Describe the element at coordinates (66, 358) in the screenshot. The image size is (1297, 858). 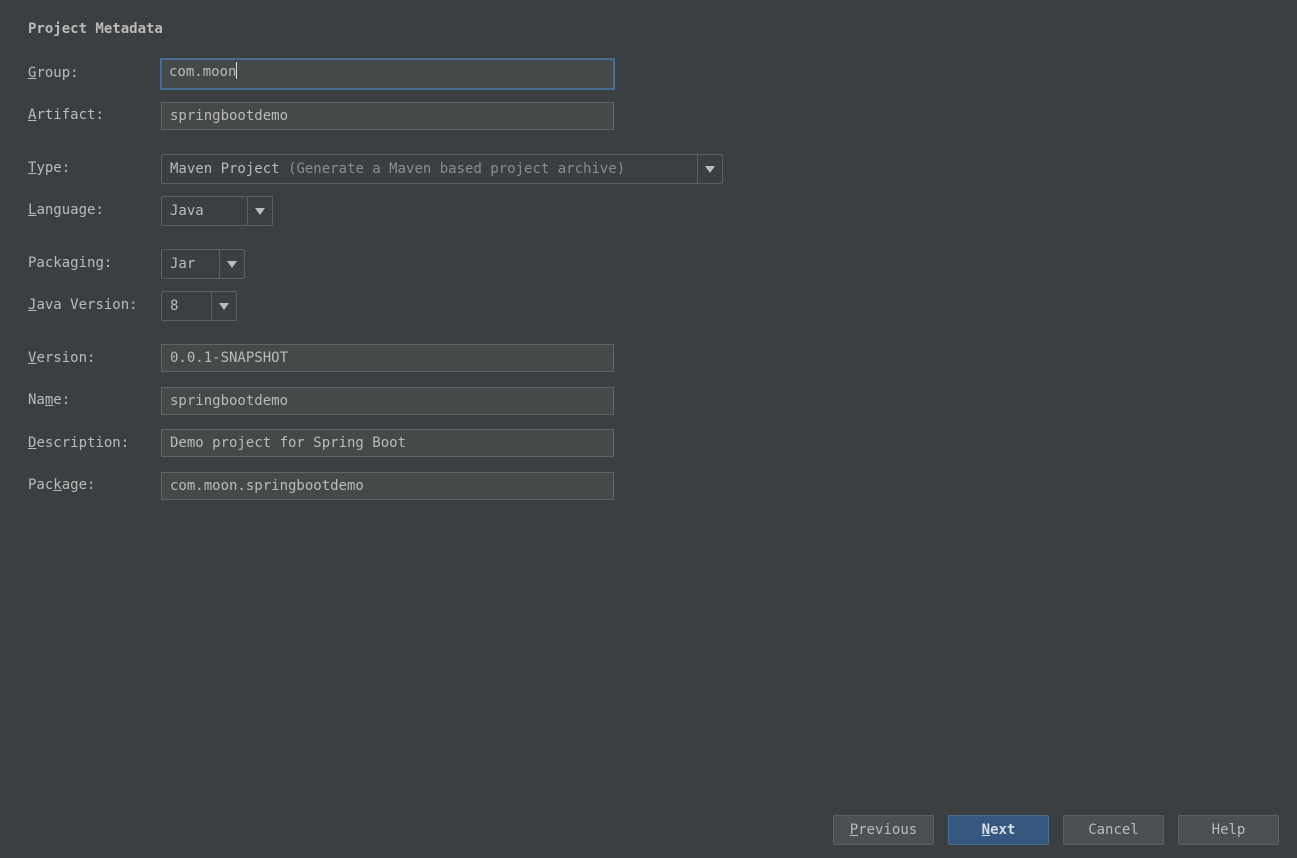
I see `version-label-post: ersion:` at that location.